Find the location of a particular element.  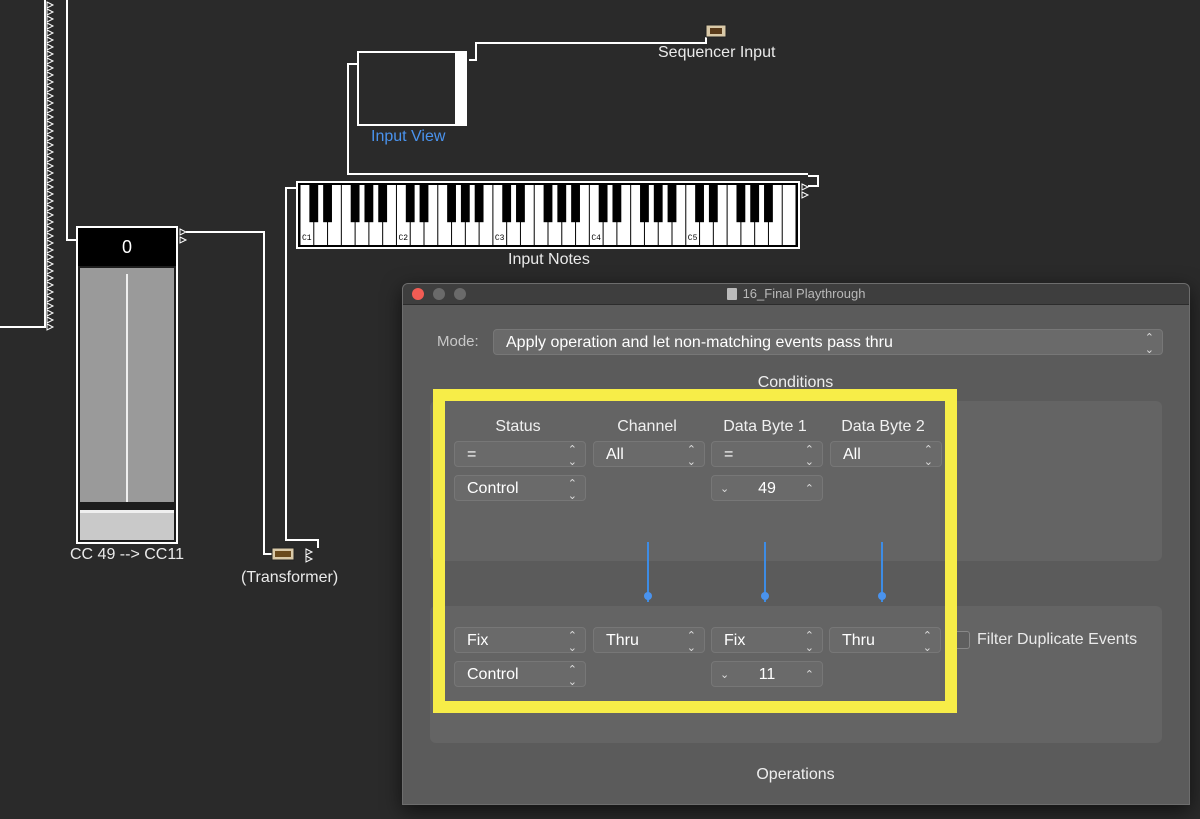

input-view-object is located at coordinates (412, 88).